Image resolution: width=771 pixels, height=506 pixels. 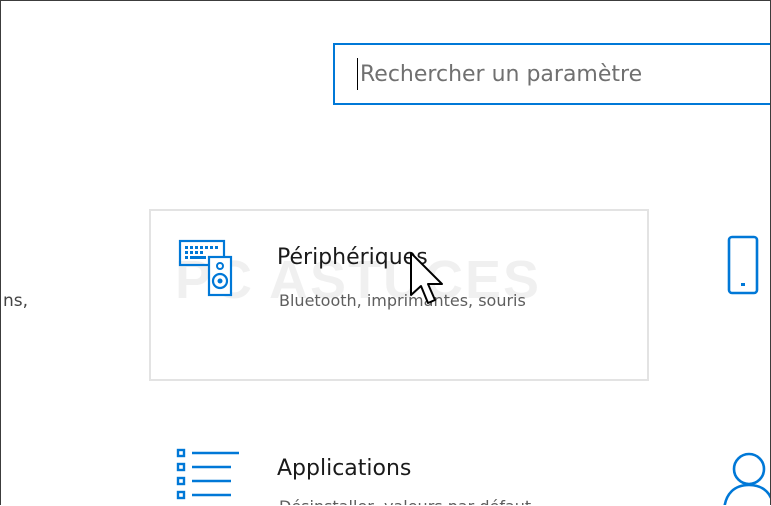 What do you see at coordinates (16, 301) in the screenshot?
I see `cut-off-subtitle: ns,` at bounding box center [16, 301].